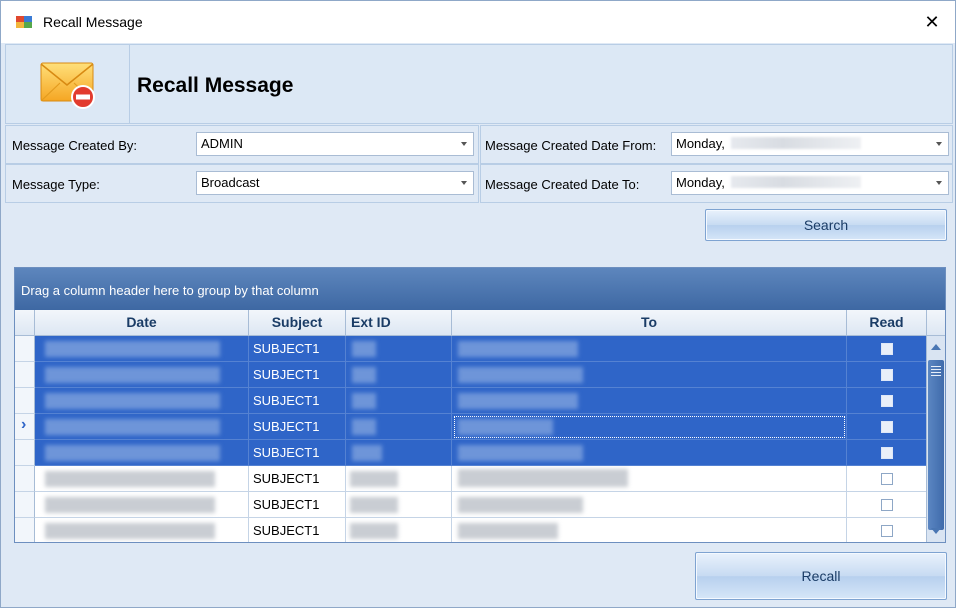 Image resolution: width=956 pixels, height=608 pixels. What do you see at coordinates (700, 143) in the screenshot?
I see `date-from-value: Monday,` at bounding box center [700, 143].